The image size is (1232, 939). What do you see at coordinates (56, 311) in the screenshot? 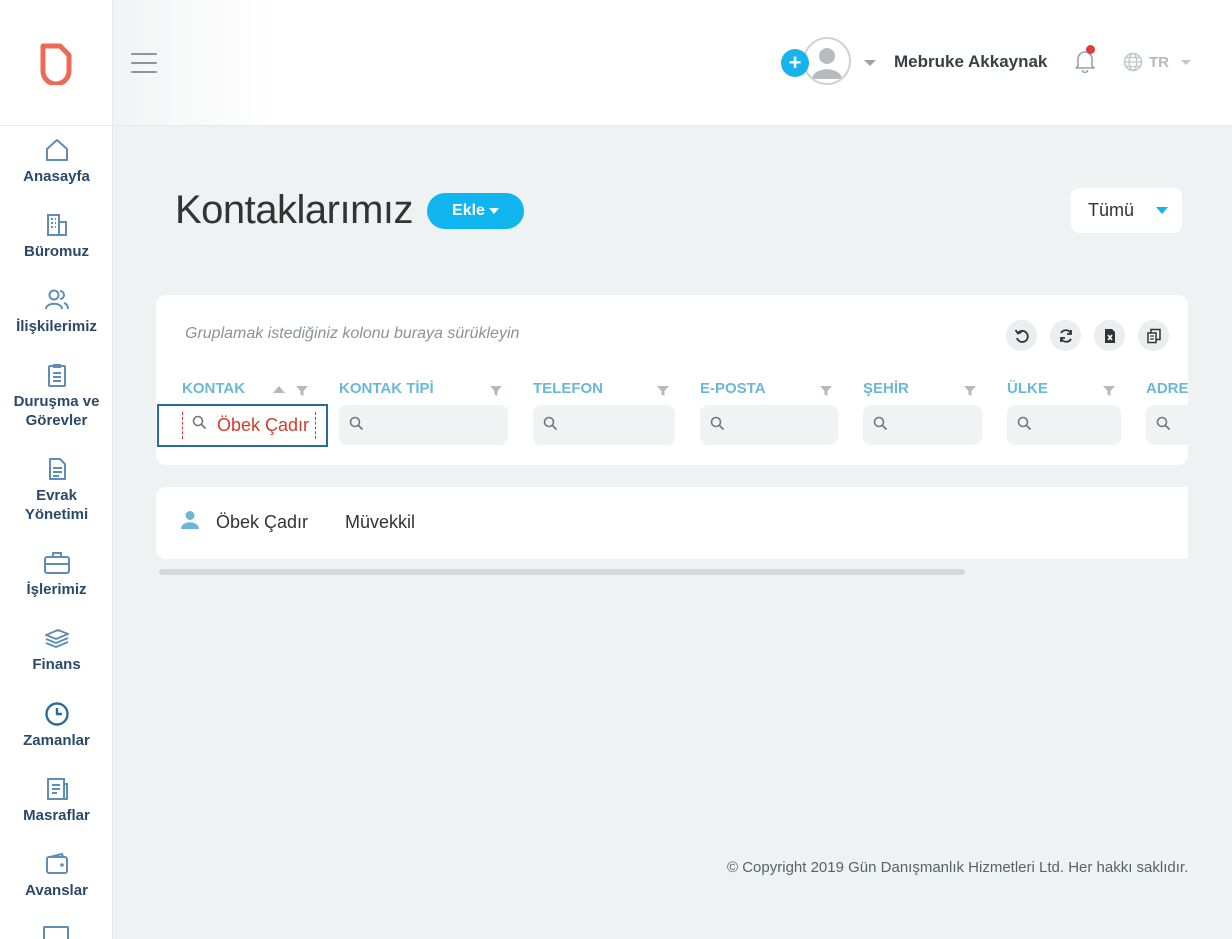
I see `sidebar-item-iliskilerimiz: İlişkilerimiz` at bounding box center [56, 311].